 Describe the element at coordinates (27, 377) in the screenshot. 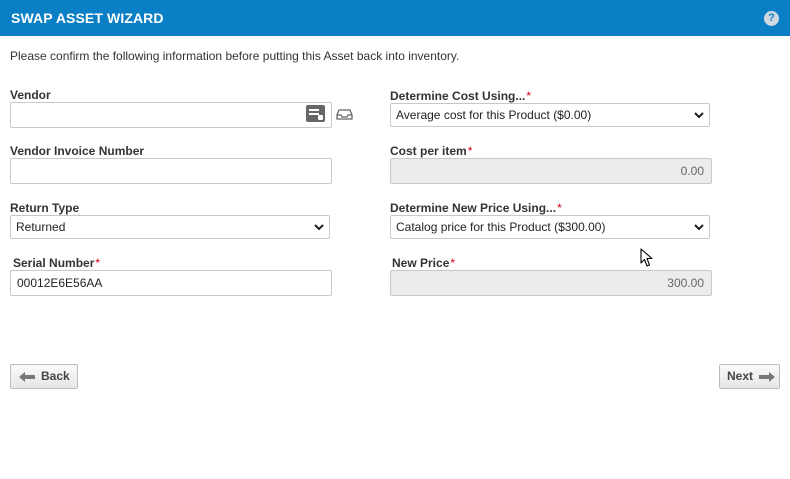

I see `arrow-left-icon` at that location.